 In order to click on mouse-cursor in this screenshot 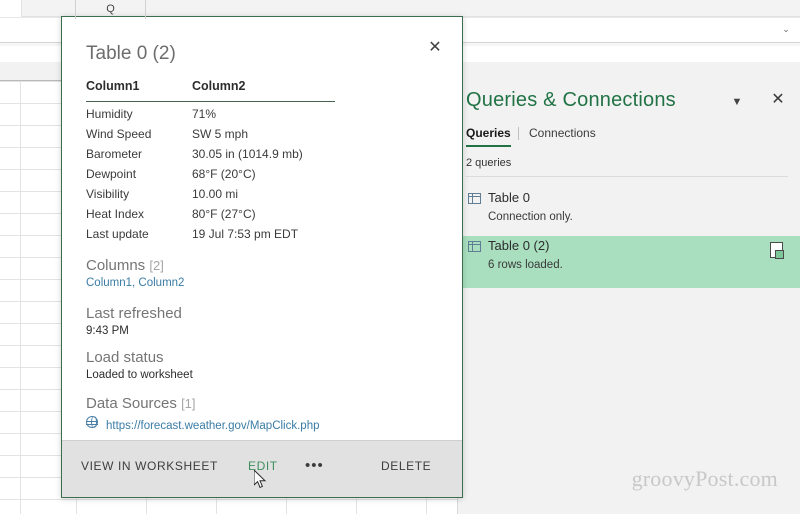, I will do `click(260, 479)`.